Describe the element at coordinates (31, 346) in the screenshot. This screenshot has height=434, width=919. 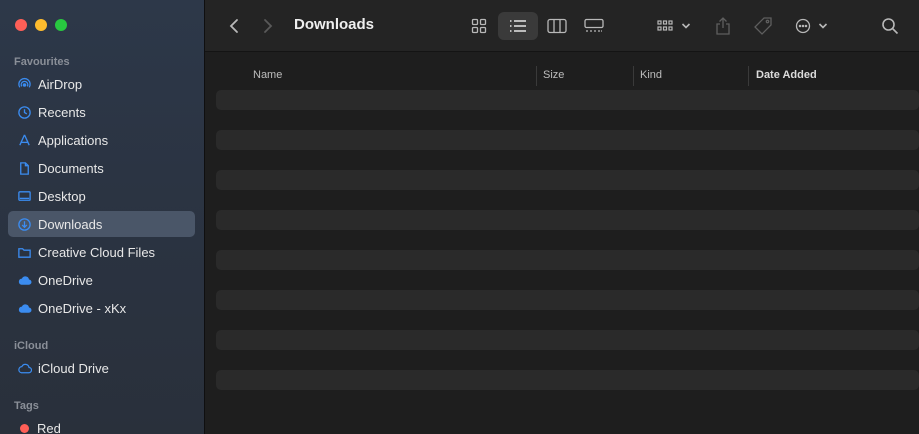
I see `icloud-section-title: iCloud` at that location.